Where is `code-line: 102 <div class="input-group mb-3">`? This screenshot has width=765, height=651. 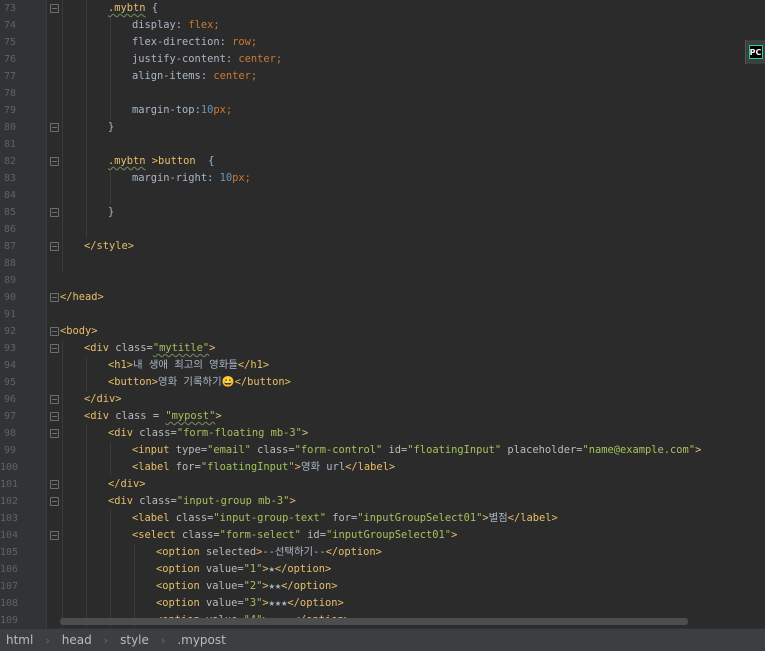 code-line: 102 <div class="input-group mb-3"> is located at coordinates (382, 501).